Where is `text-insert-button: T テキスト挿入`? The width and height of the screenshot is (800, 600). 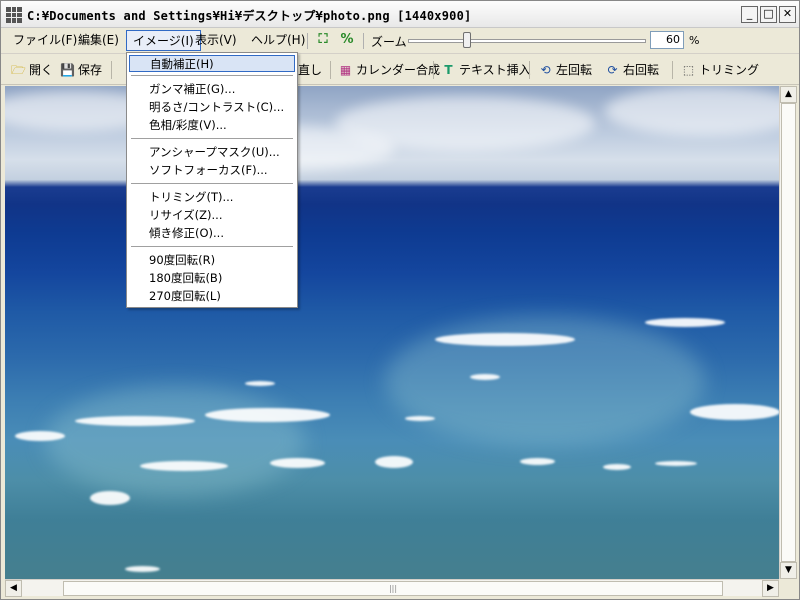 text-insert-button: T テキスト挿入 is located at coordinates (486, 70).